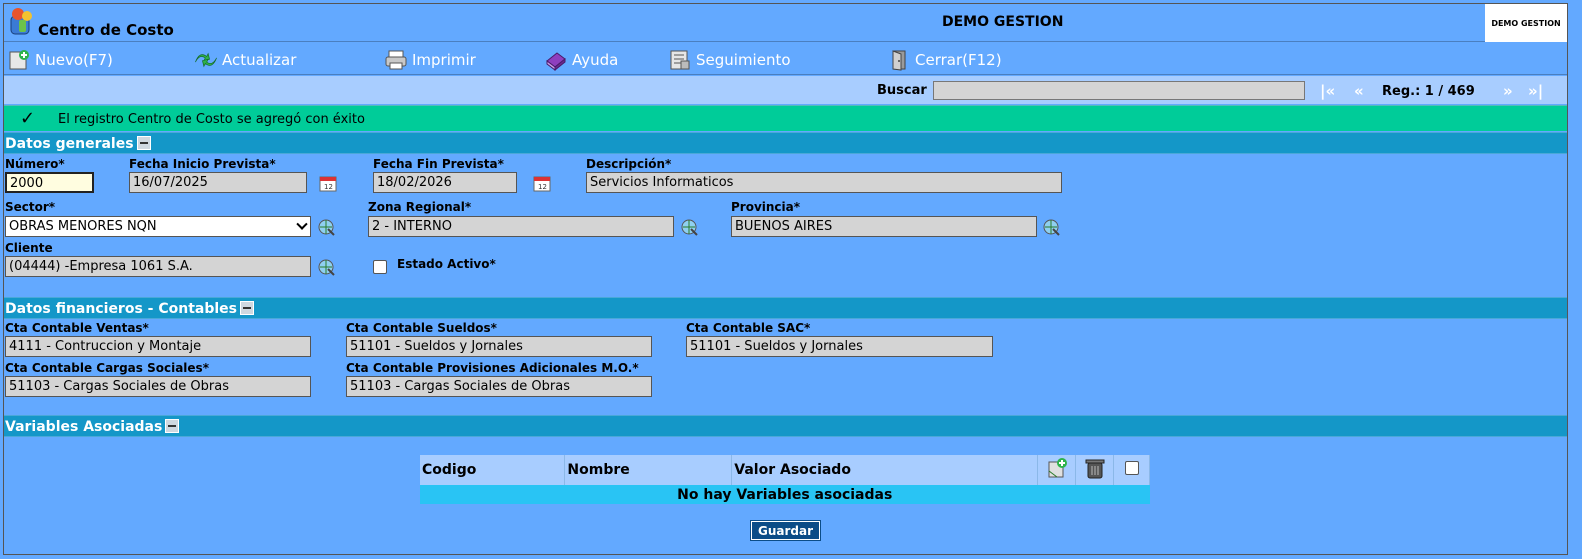 The height and width of the screenshot is (559, 1582). I want to click on empty-message: No hay Variables asociadas, so click(785, 494).